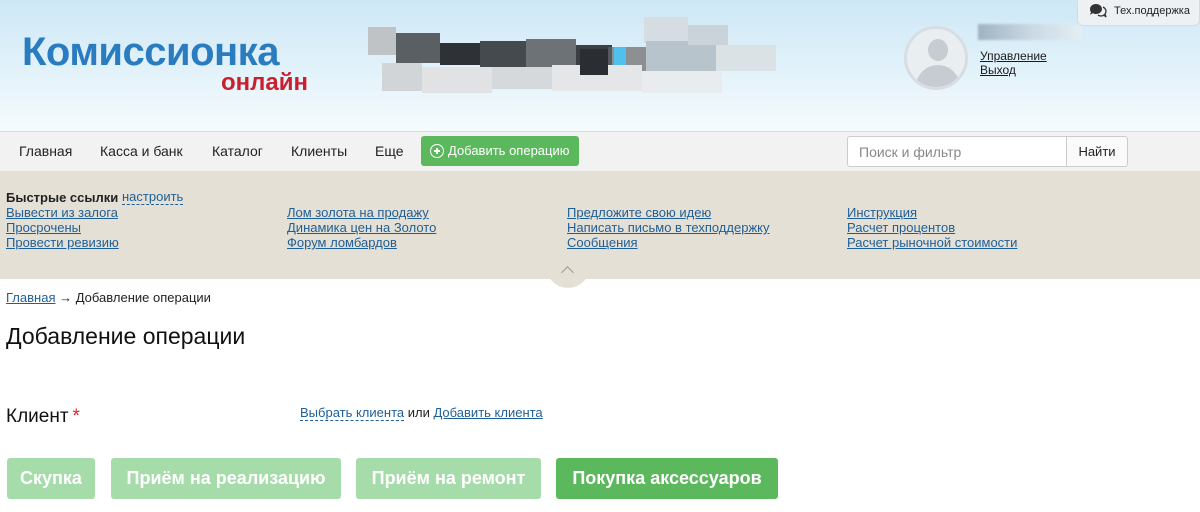 The height and width of the screenshot is (512, 1200). What do you see at coordinates (51, 478) in the screenshot?
I see `buy-button: Скупка` at bounding box center [51, 478].